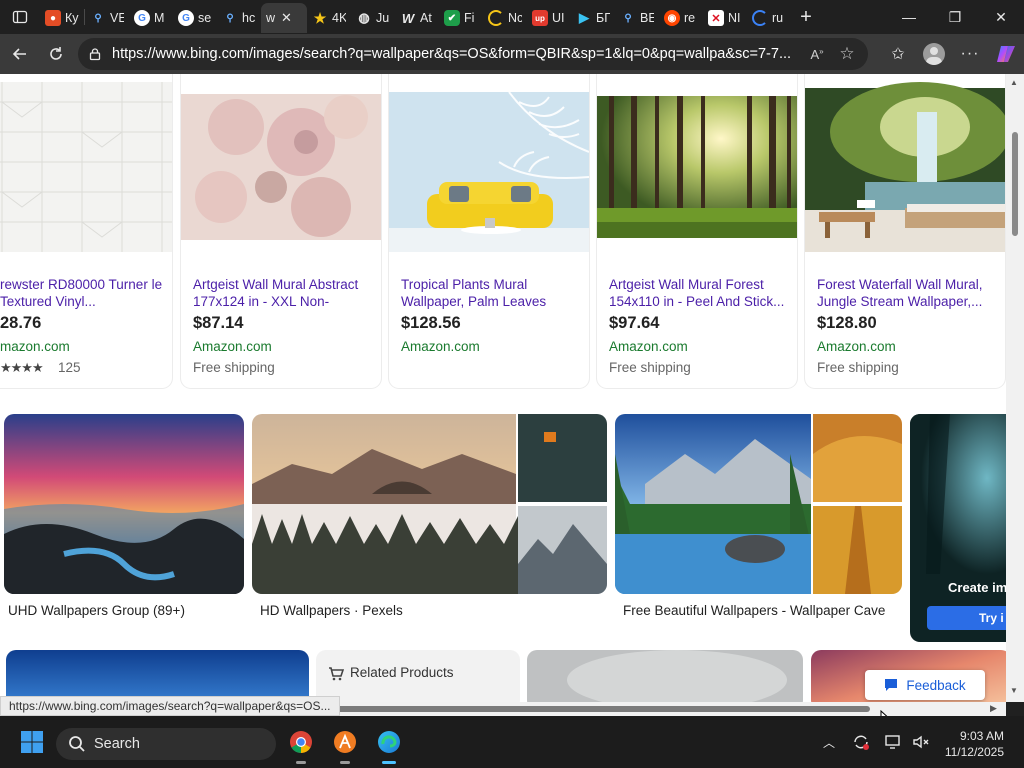 This screenshot has height=768, width=1024. What do you see at coordinates (166, 744) in the screenshot?
I see `taskbar-search: Search` at bounding box center [166, 744].